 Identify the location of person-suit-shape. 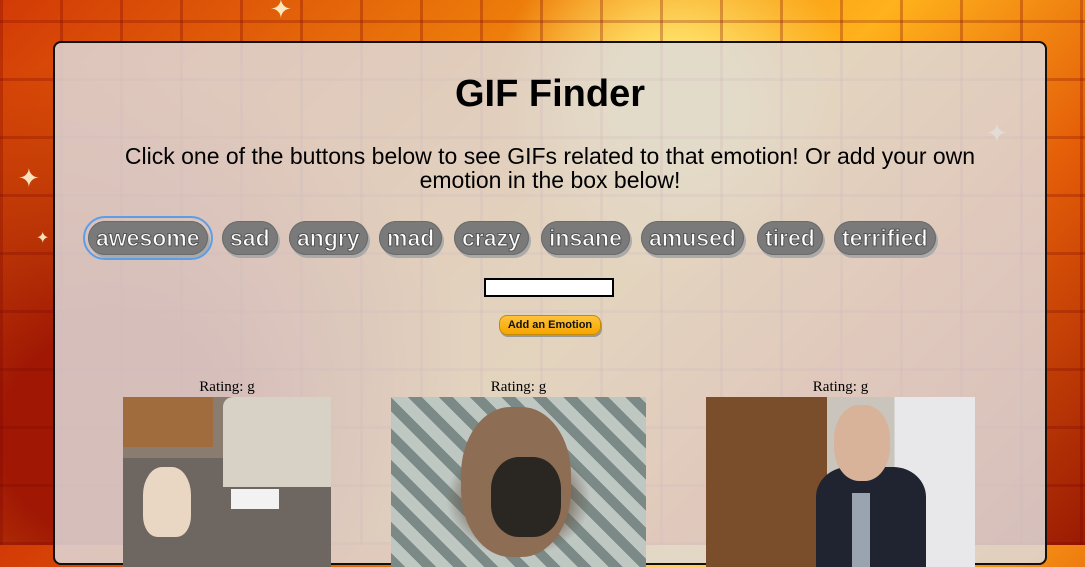
(871, 517).